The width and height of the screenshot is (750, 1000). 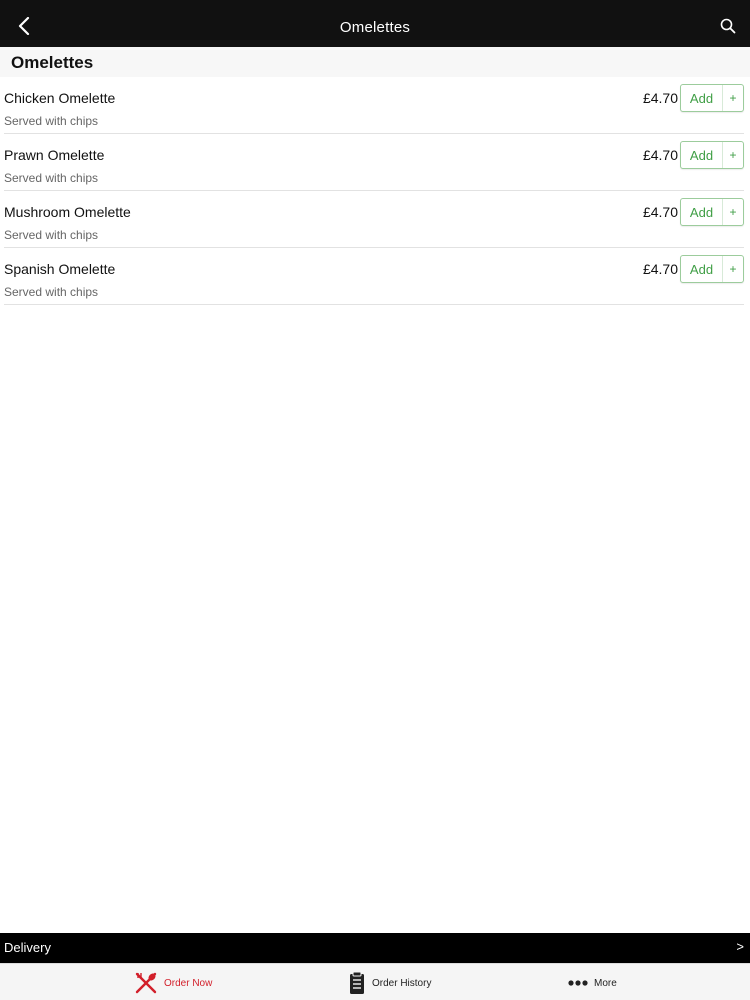 I want to click on back-button, so click(x=24, y=28).